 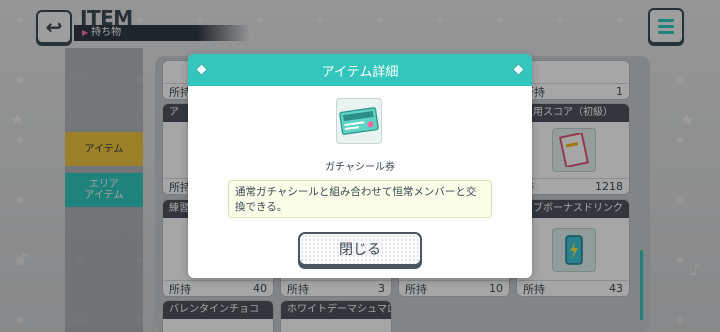 I want to click on dialog-header: アイテム詳細, so click(x=360, y=70).